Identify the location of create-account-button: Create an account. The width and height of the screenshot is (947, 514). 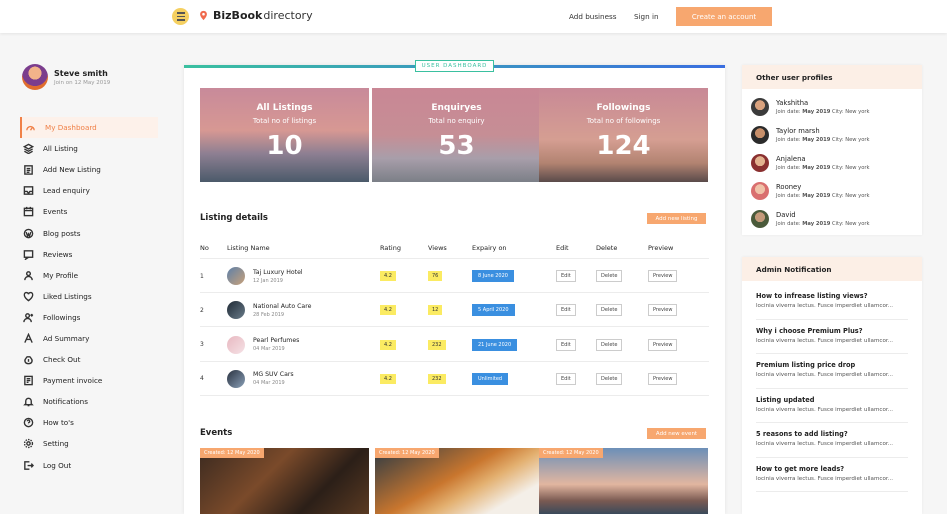
(724, 16).